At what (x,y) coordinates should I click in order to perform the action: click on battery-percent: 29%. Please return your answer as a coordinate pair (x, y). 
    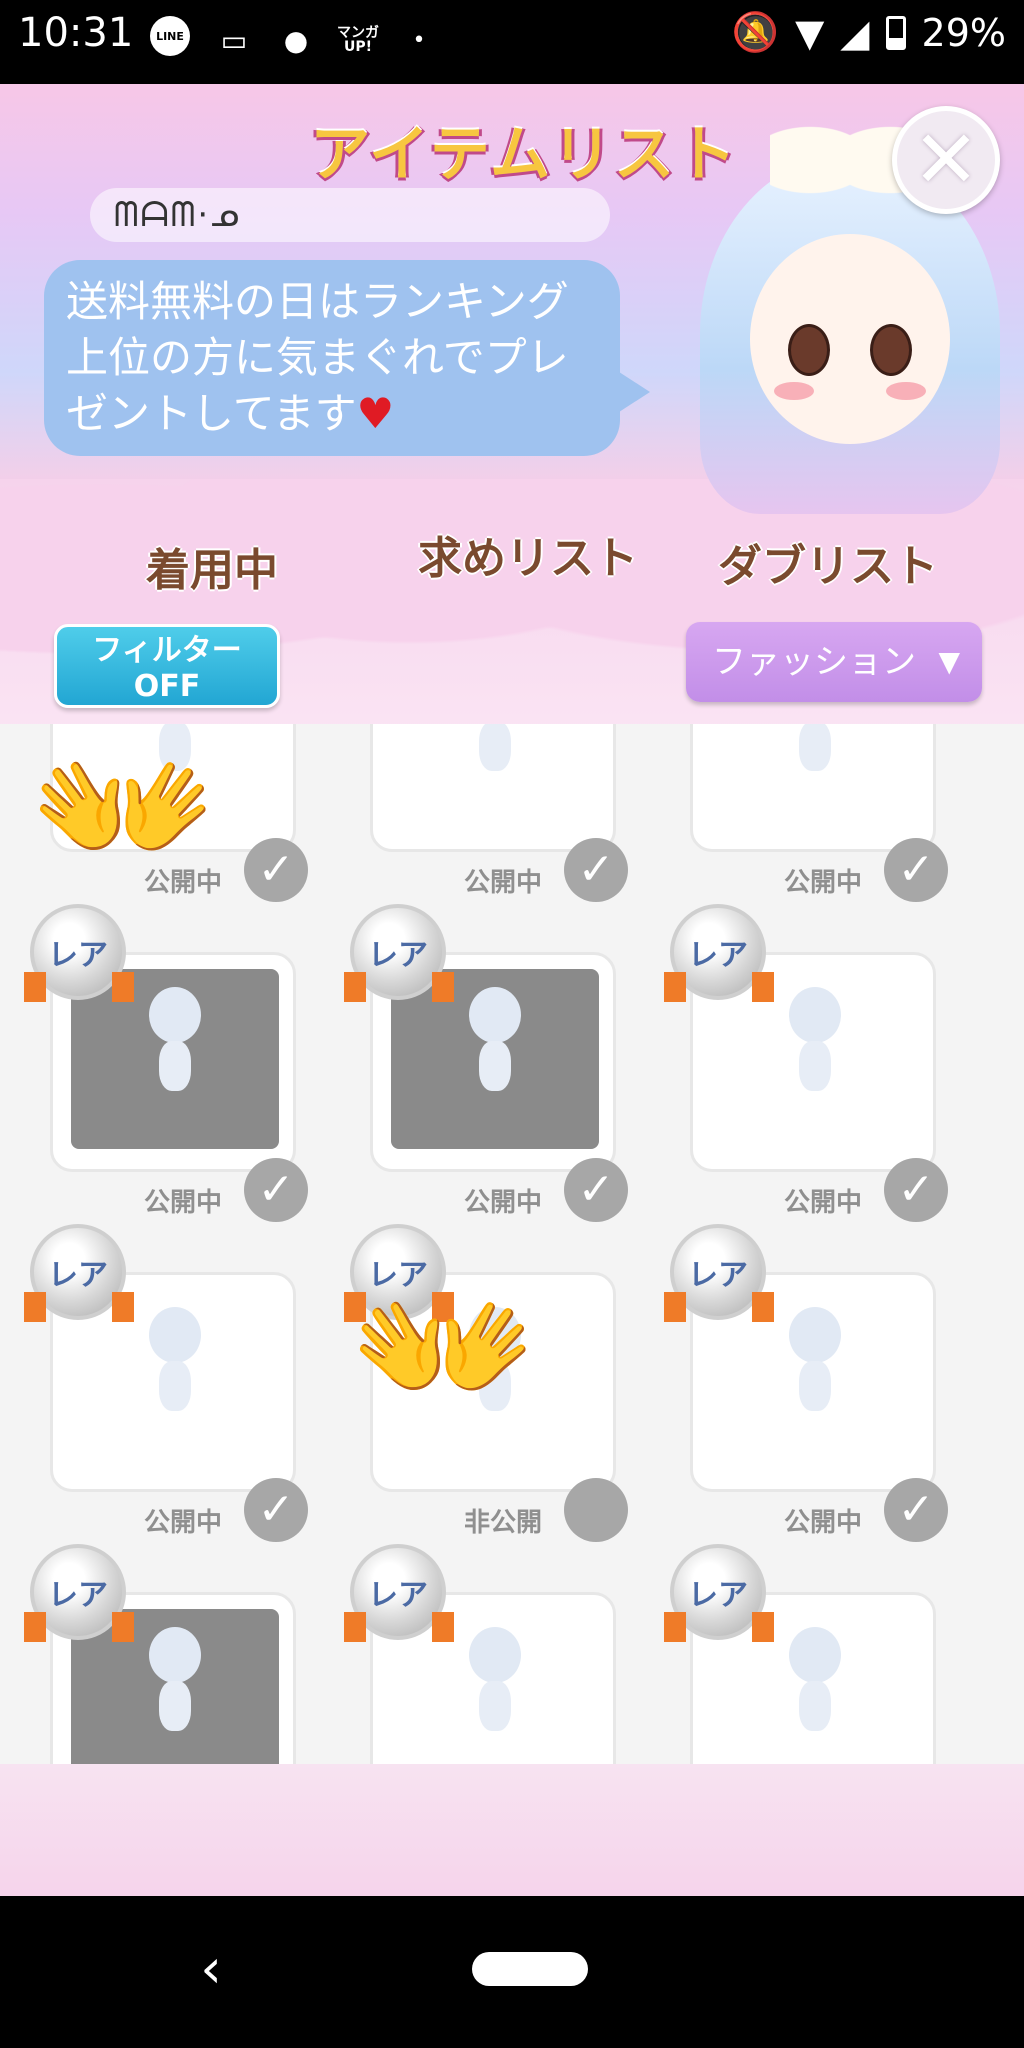
    Looking at the image, I should click on (963, 32).